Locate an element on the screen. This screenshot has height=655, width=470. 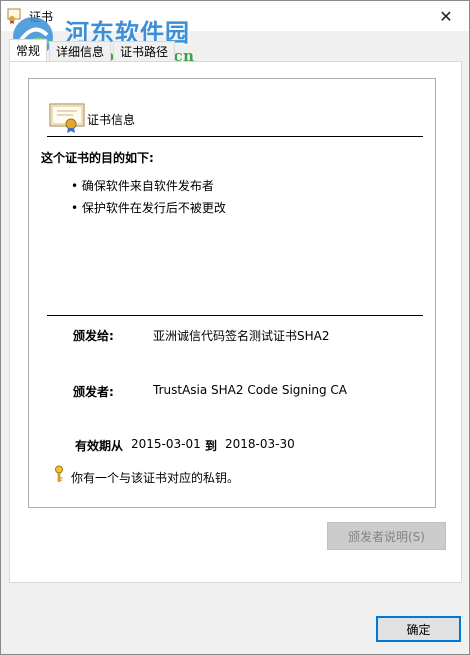
issuer-statement-button: 颁发者说明(S) is located at coordinates (386, 536).